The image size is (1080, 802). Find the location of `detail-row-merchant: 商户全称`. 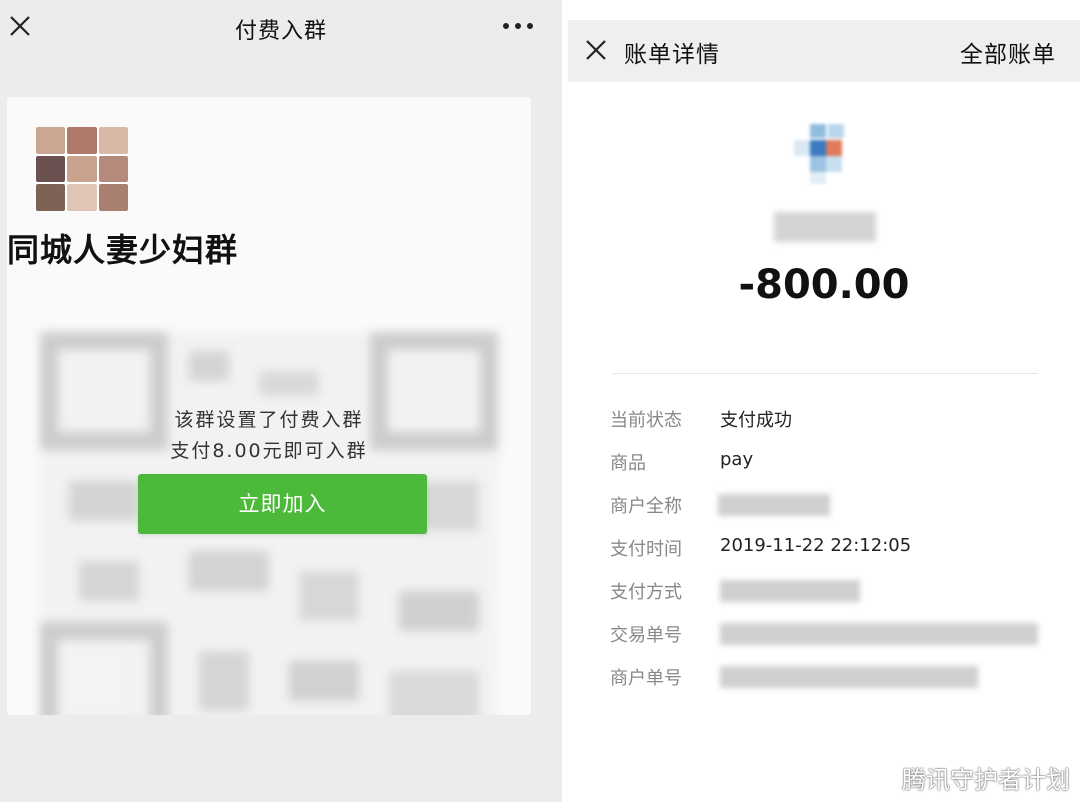

detail-row-merchant: 商户全称 is located at coordinates (830, 507).